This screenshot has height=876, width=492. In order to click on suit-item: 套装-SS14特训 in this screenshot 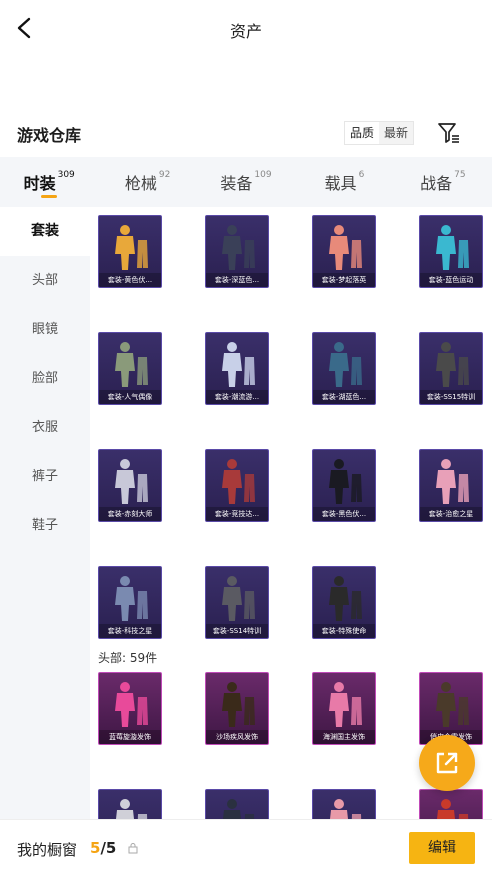, I will do `click(237, 602)`.